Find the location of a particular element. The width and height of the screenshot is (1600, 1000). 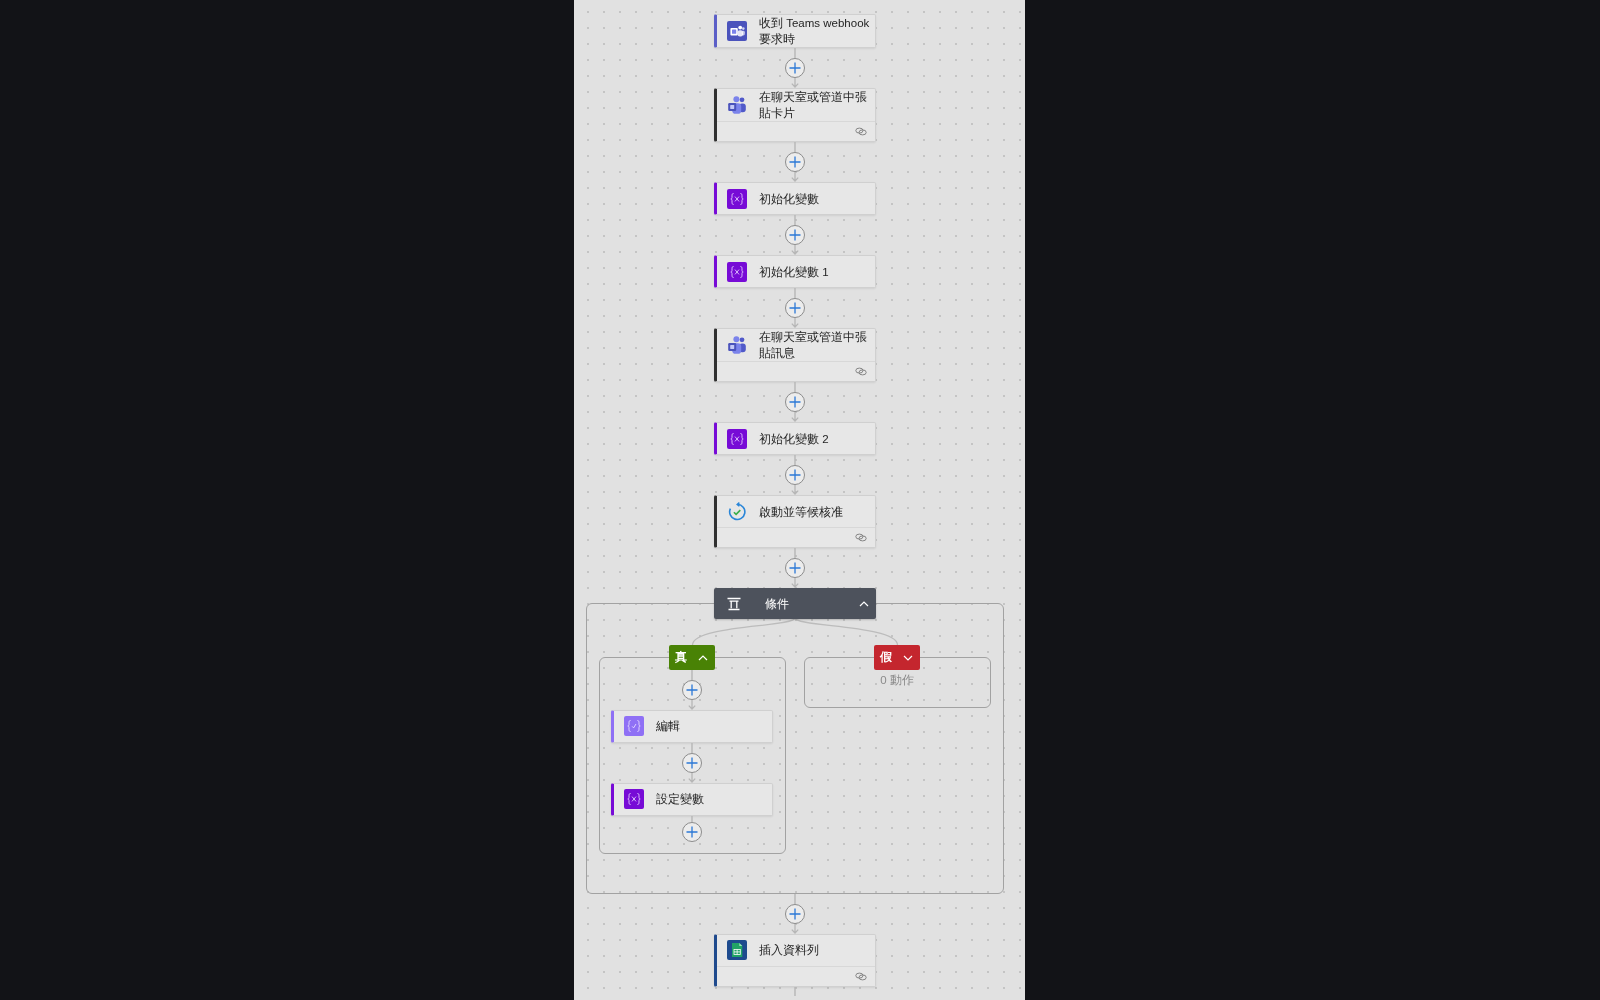

action-card: 編輯 is located at coordinates (692, 726).